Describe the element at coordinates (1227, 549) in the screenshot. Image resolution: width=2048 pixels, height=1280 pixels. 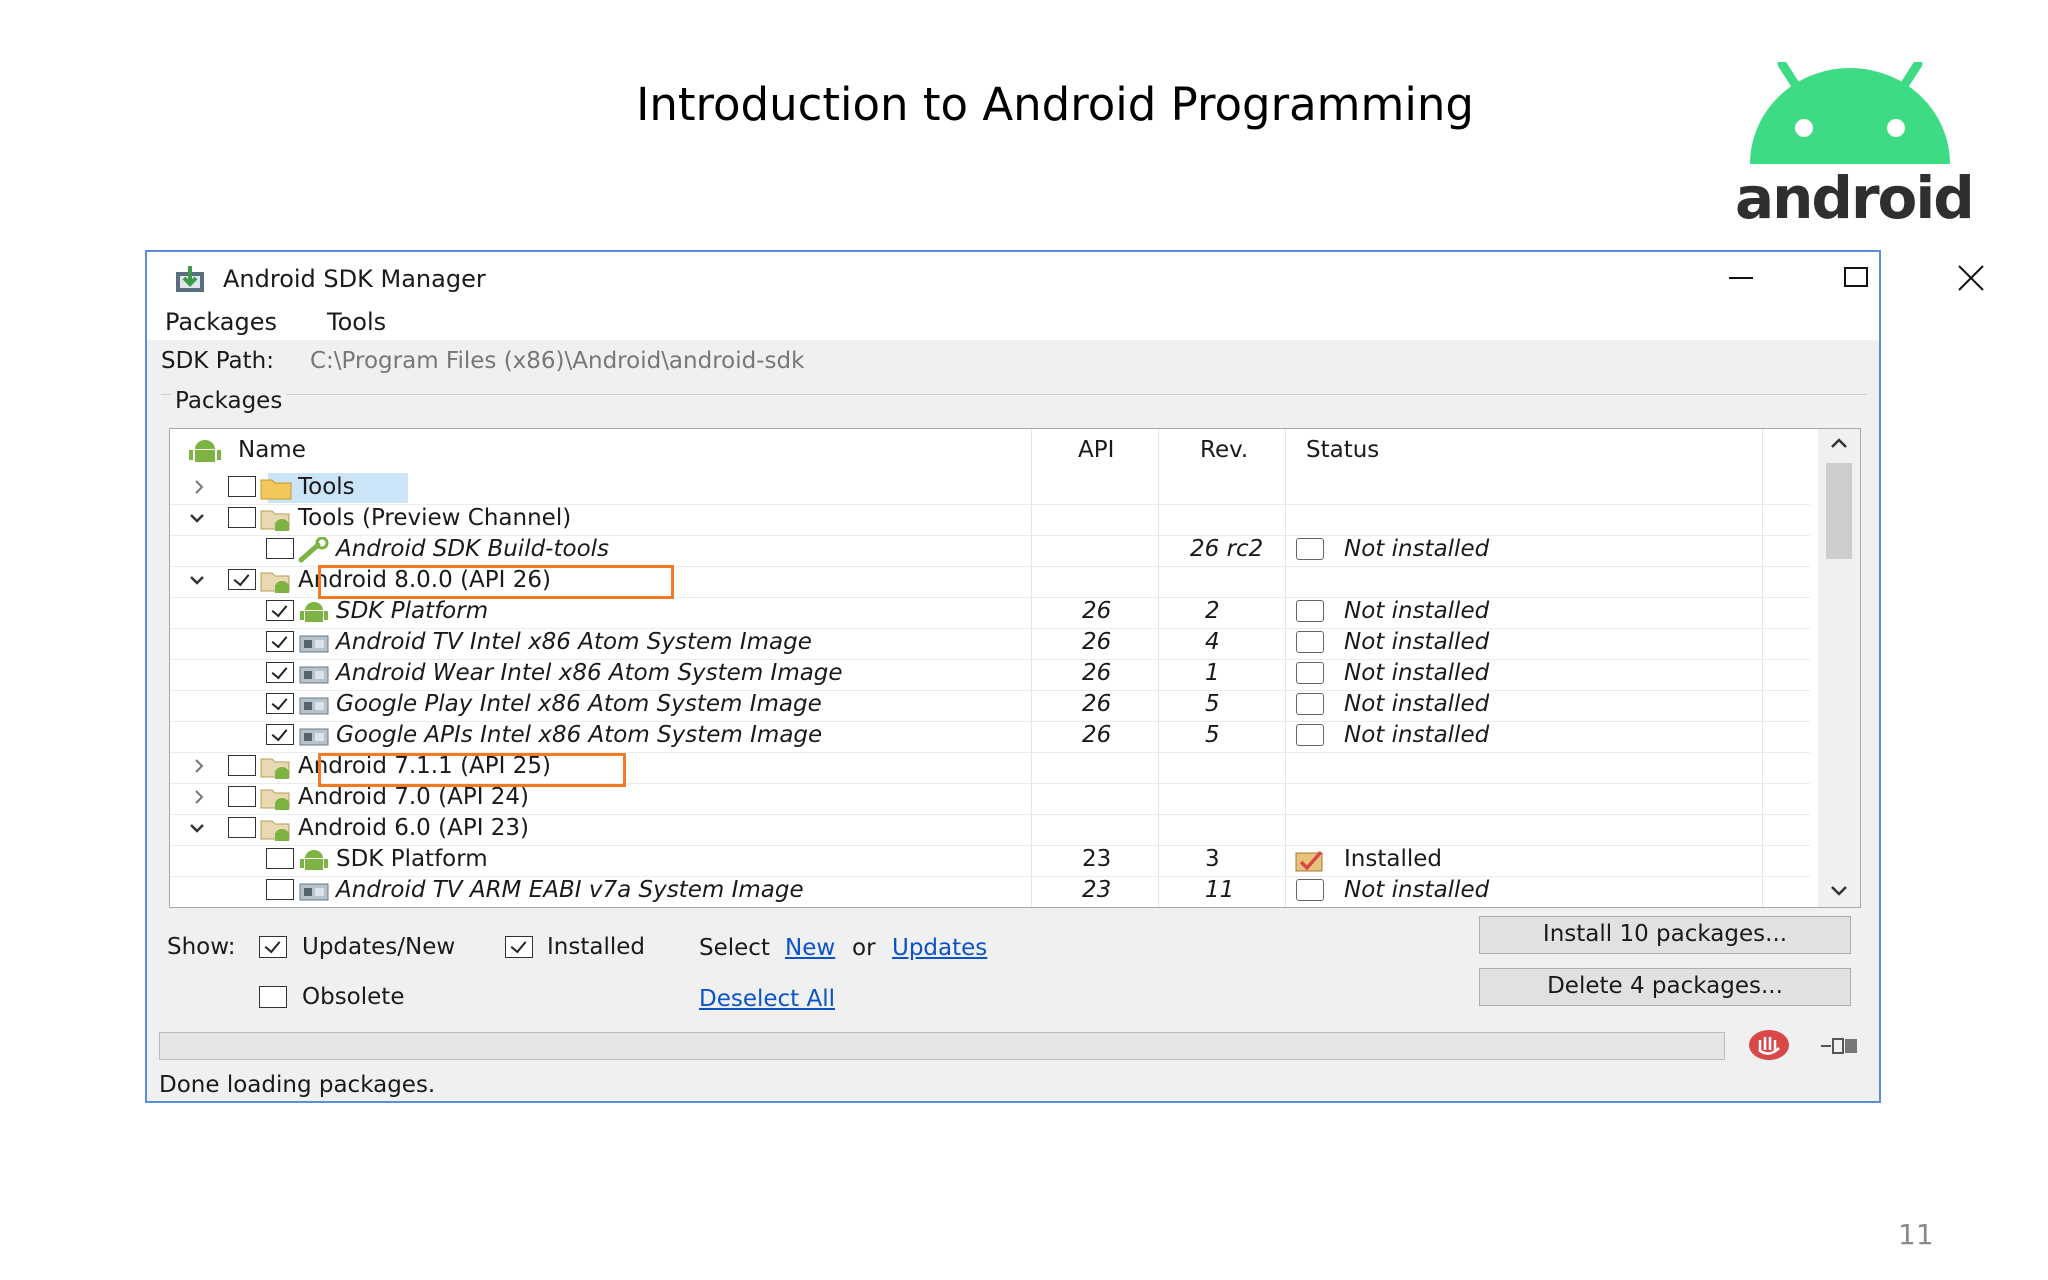
I see `package-revision: 26 rc2` at that location.